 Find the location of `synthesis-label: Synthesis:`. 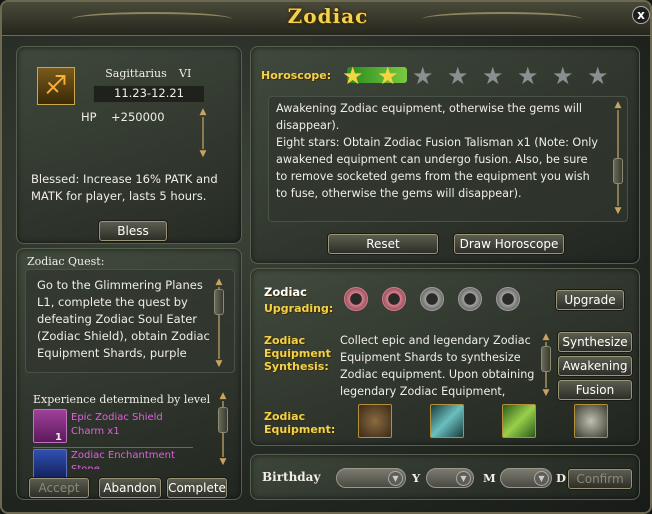

synthesis-label: Synthesis: is located at coordinates (296, 366).